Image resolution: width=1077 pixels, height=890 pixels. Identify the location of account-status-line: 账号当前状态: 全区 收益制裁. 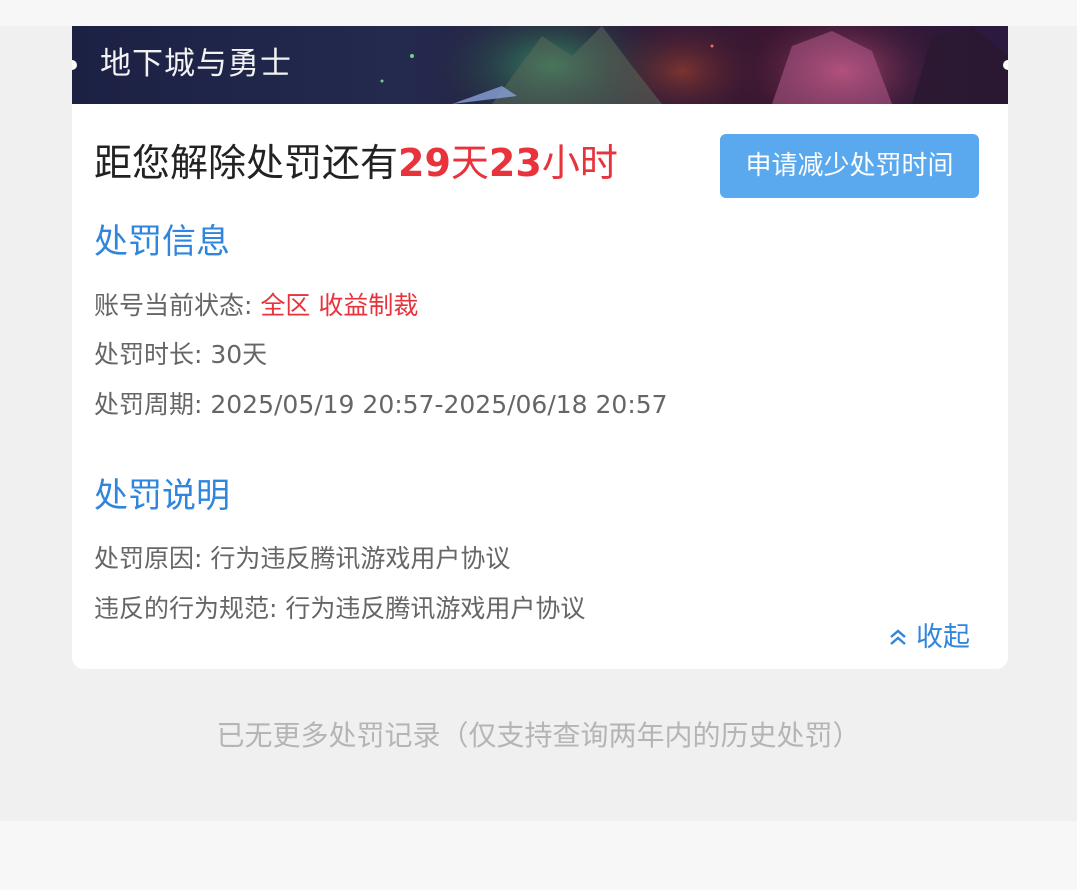
(256, 306).